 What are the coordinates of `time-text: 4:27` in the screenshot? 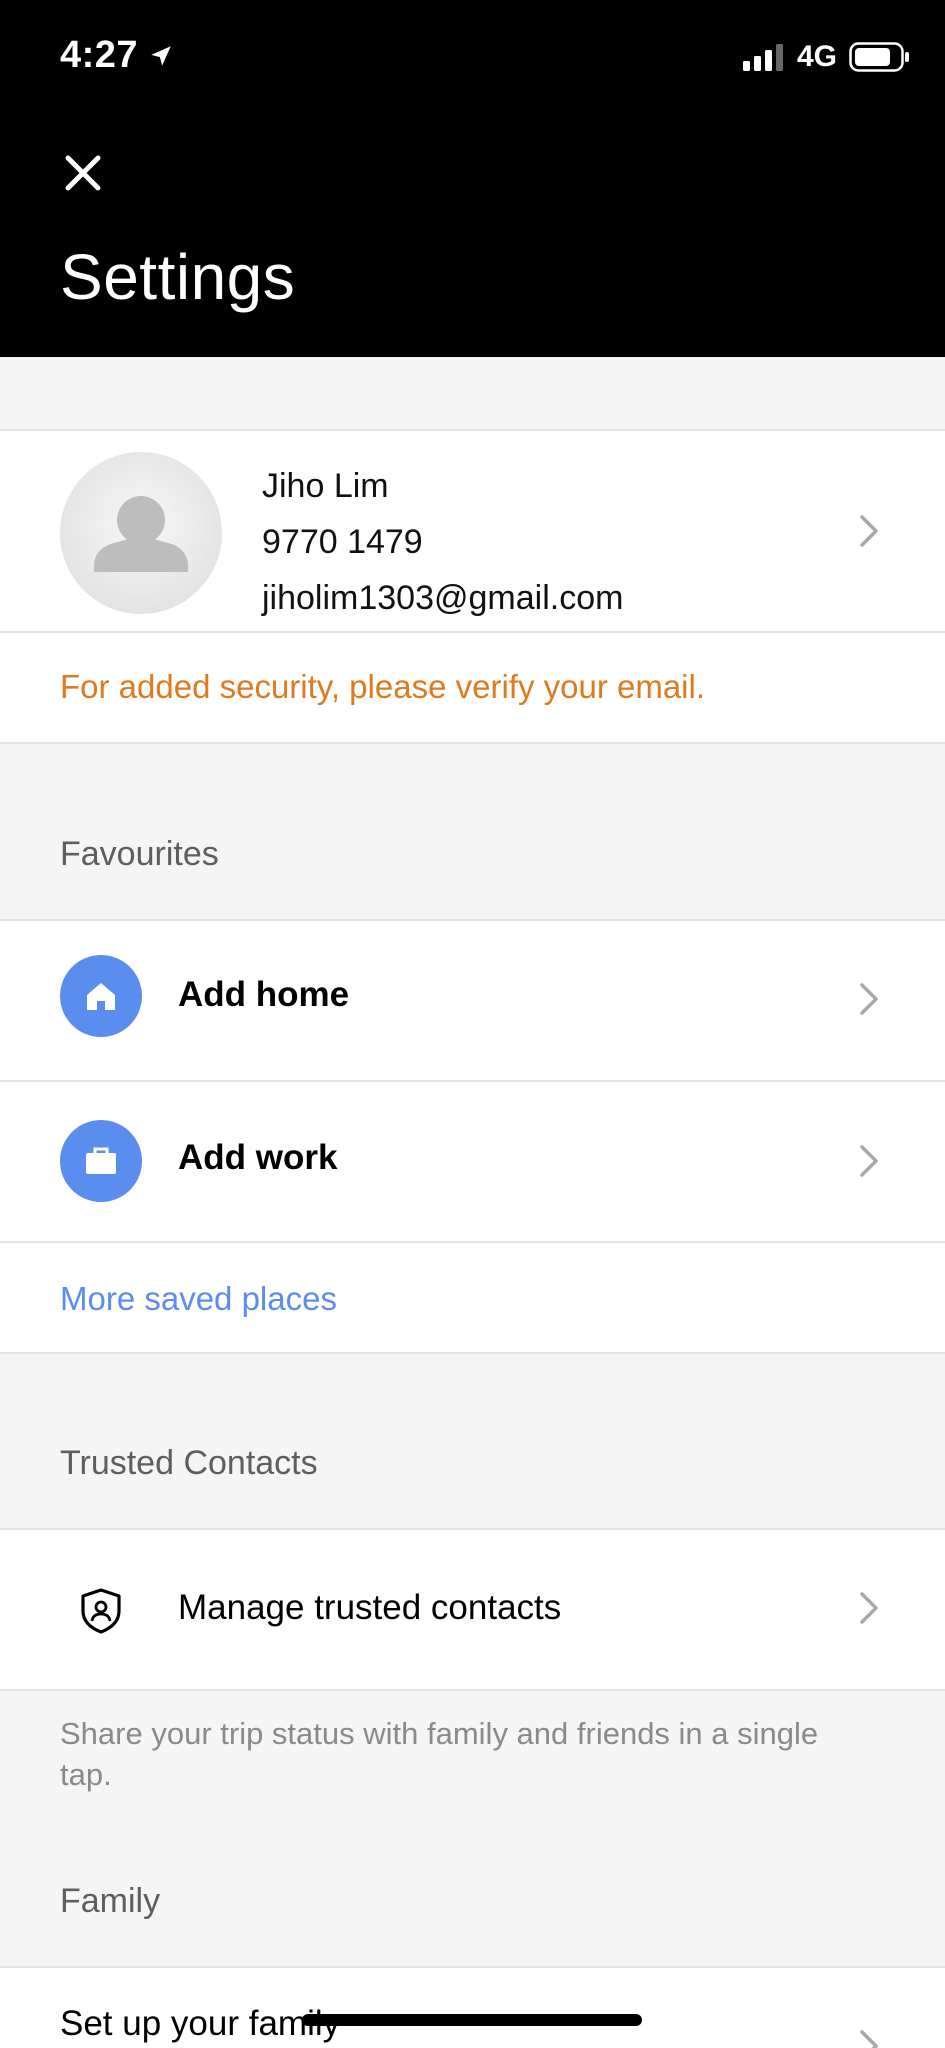 It's located at (99, 55).